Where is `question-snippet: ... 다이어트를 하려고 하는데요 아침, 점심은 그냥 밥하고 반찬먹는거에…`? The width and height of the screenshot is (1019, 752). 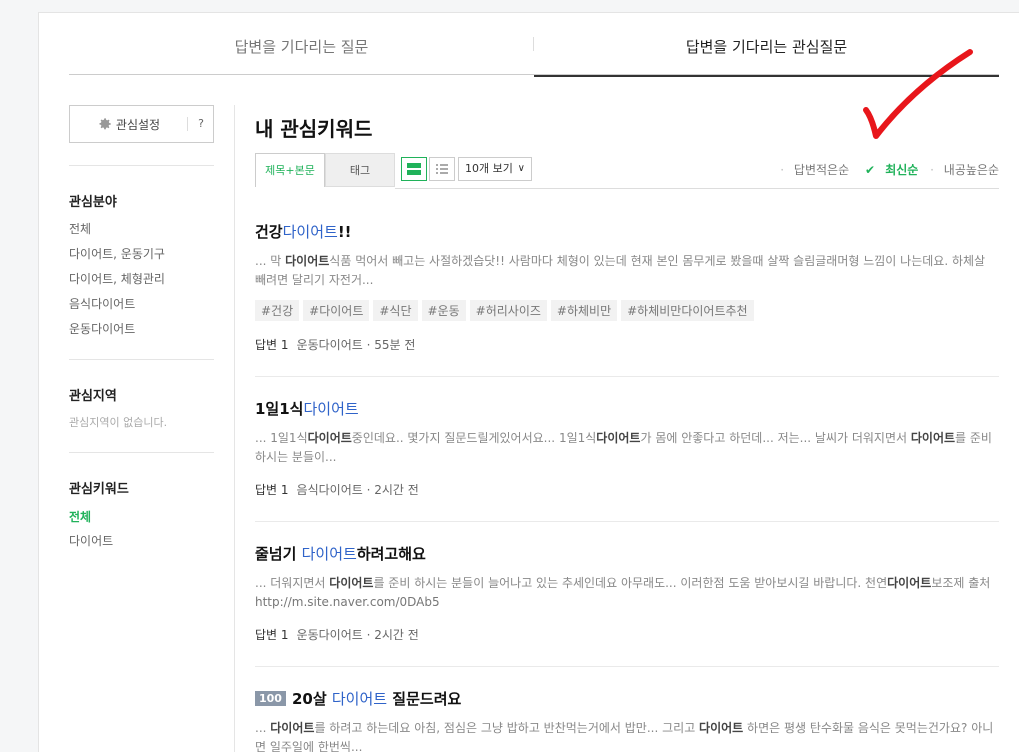 question-snippet: ... 다이어트를 하려고 하는데요 아침, 점심은 그냥 밥하고 반찬먹는거에… is located at coordinates (624, 736).